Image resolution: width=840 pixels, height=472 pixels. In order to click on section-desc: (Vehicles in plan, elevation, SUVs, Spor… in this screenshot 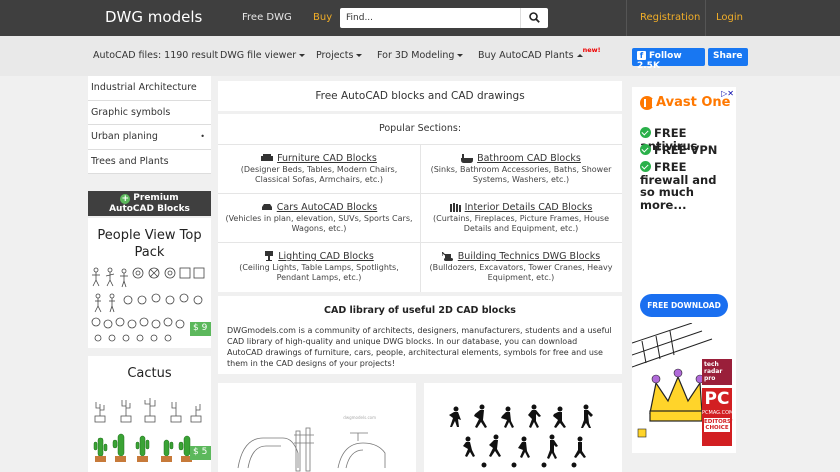, I will do `click(319, 223)`.